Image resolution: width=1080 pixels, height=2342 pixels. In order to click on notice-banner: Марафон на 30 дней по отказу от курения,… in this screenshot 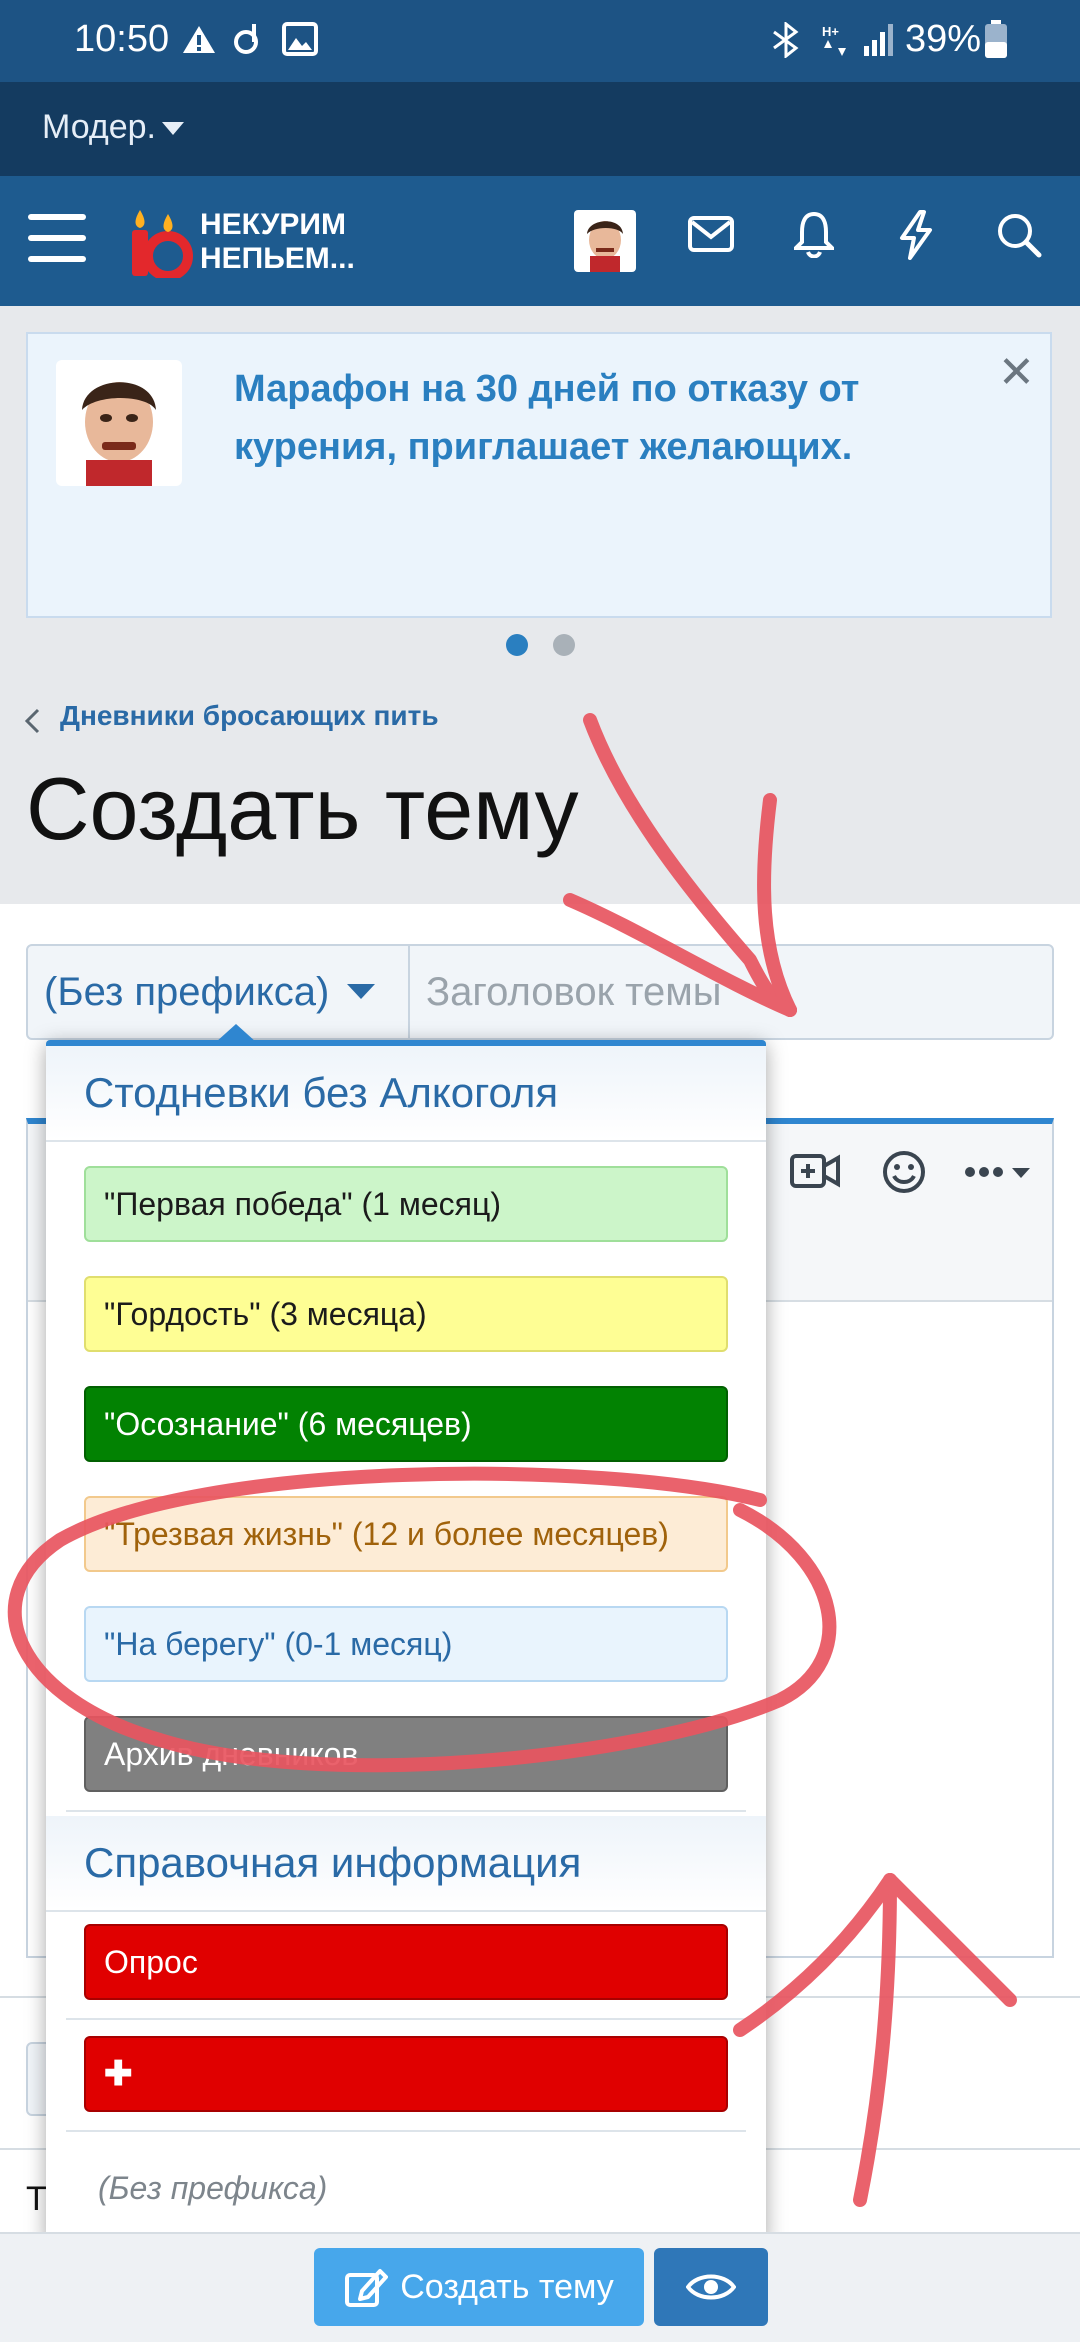, I will do `click(539, 475)`.